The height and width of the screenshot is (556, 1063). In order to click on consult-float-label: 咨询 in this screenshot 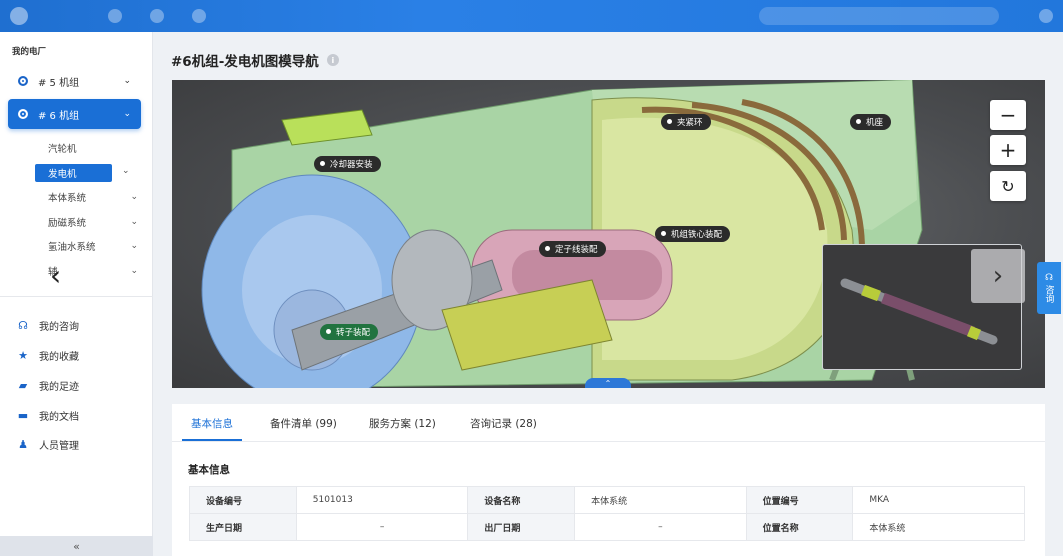, I will do `click(1048, 294)`.